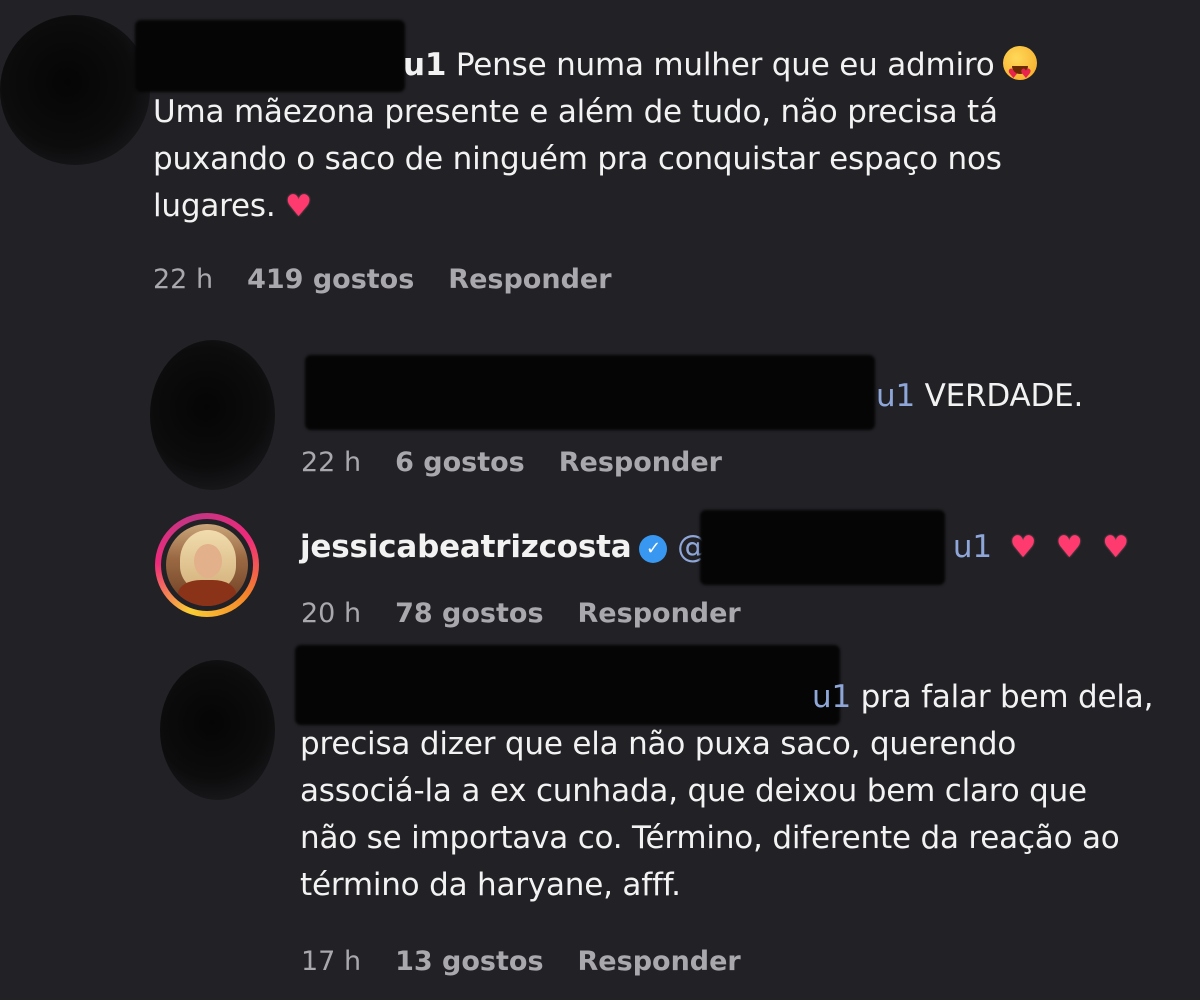 The width and height of the screenshot is (1200, 1000). I want to click on likes-count: 78 gostos, so click(469, 613).